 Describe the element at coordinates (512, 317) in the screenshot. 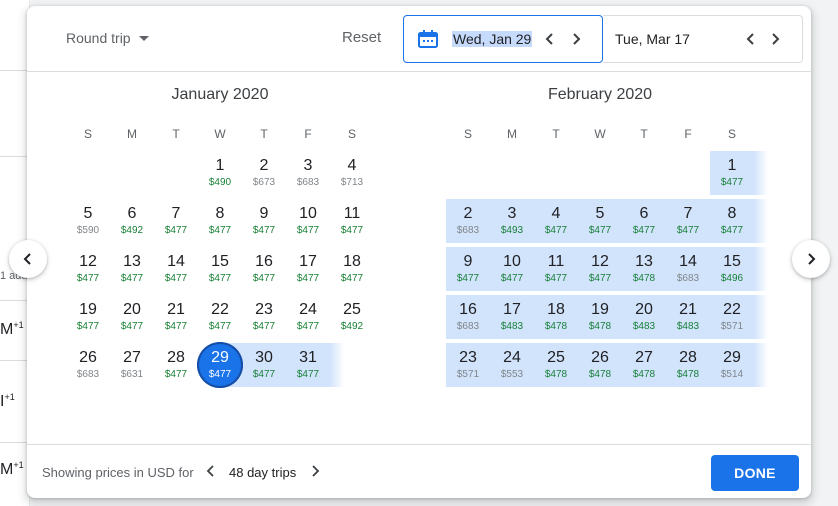

I see `calendar-day: 17 $483` at that location.